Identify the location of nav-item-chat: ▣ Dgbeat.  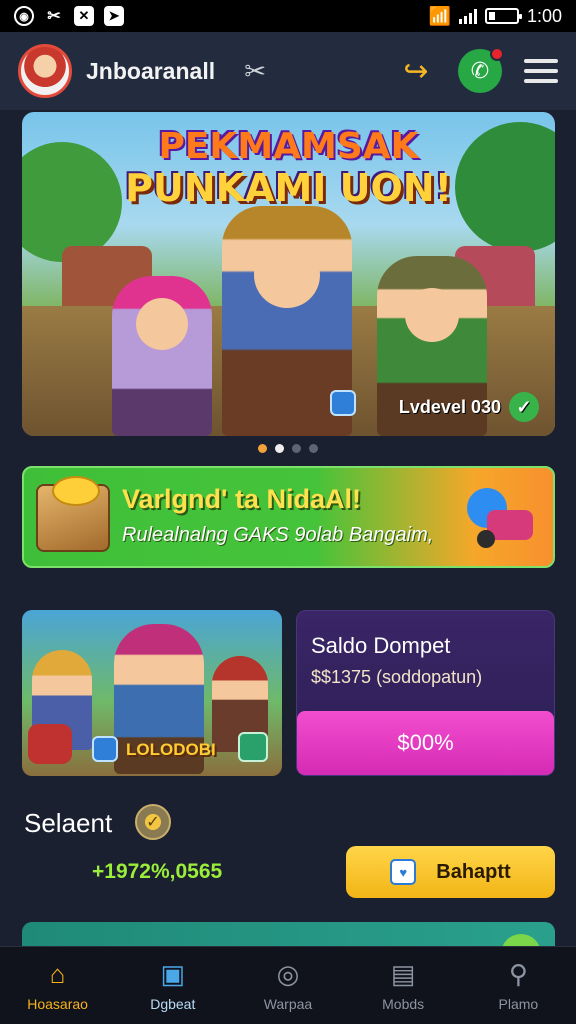
(173, 985).